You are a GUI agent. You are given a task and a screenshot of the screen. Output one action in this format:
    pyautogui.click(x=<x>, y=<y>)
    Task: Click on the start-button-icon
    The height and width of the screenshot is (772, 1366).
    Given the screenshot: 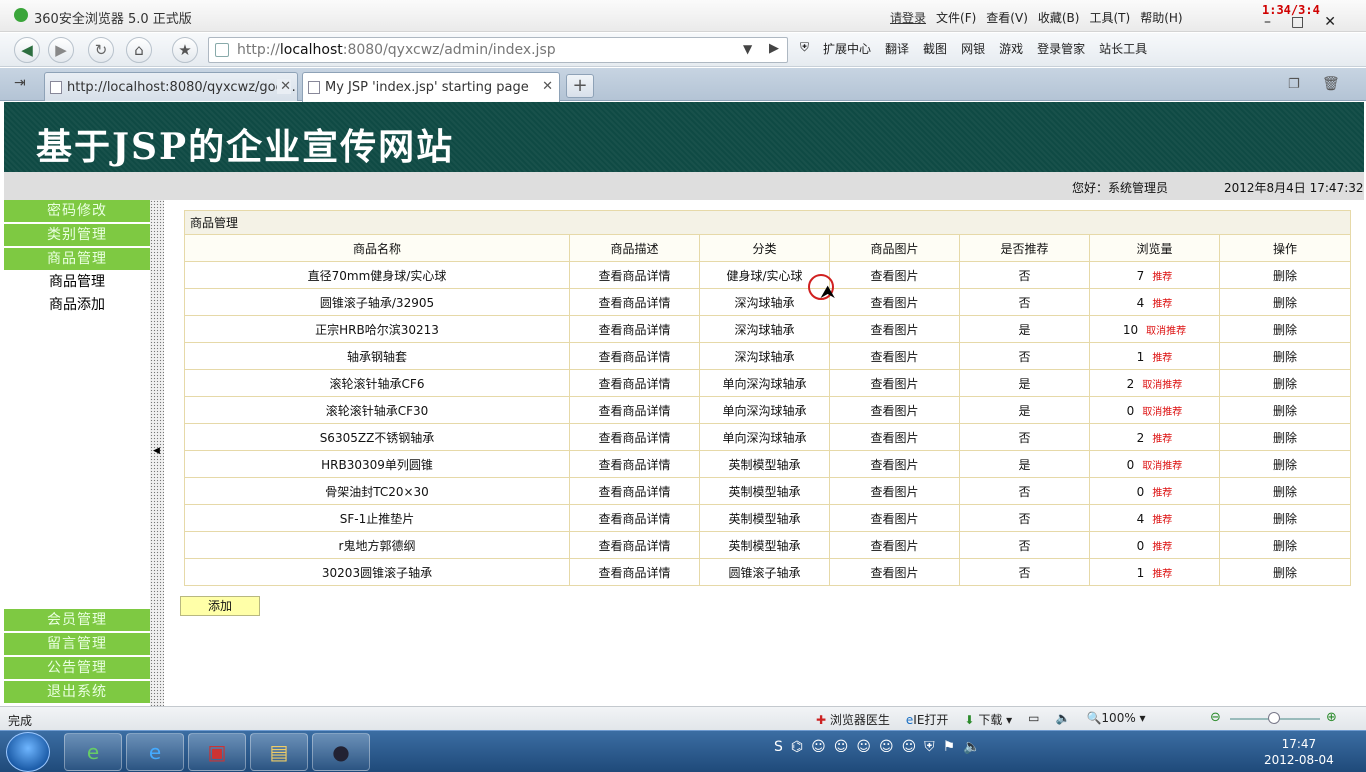 What is the action you would take?
    pyautogui.click(x=28, y=752)
    